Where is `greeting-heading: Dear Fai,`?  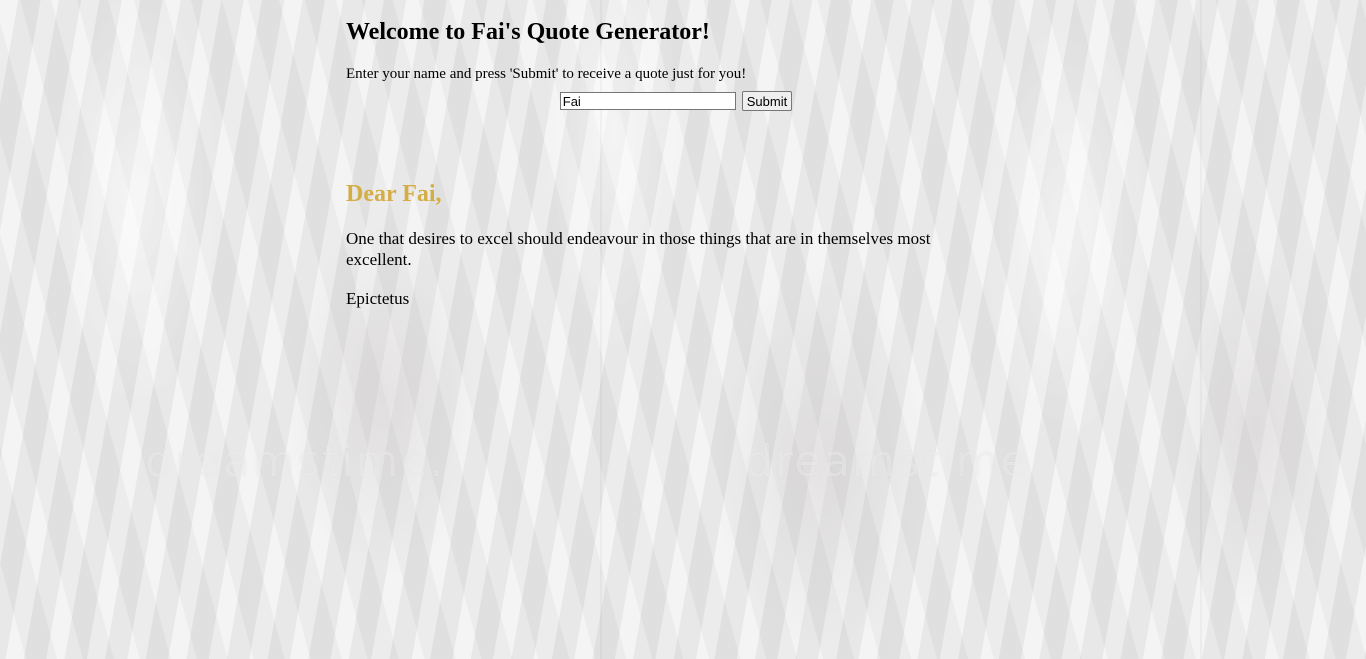
greeting-heading: Dear Fai, is located at coordinates (394, 194).